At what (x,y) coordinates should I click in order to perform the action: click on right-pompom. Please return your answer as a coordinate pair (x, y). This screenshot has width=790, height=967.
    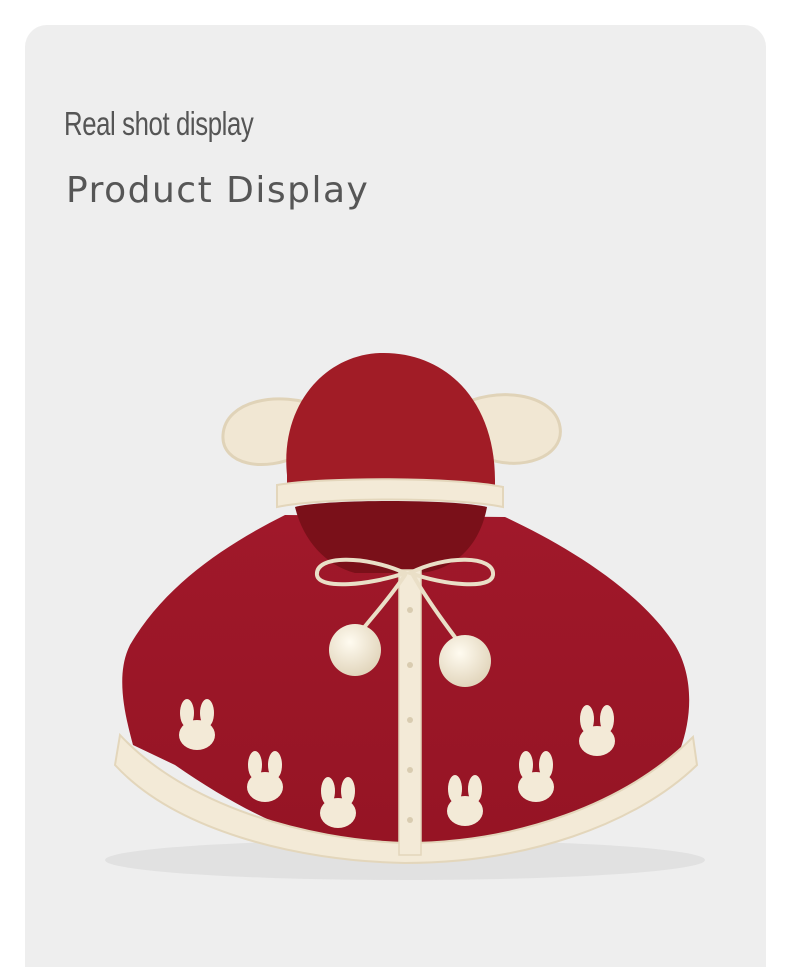
    Looking at the image, I should click on (465, 661).